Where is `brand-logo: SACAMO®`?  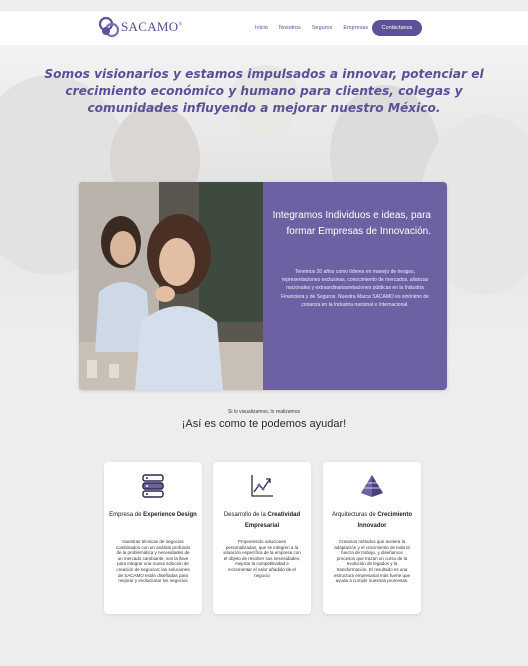 brand-logo: SACAMO® is located at coordinates (140, 27).